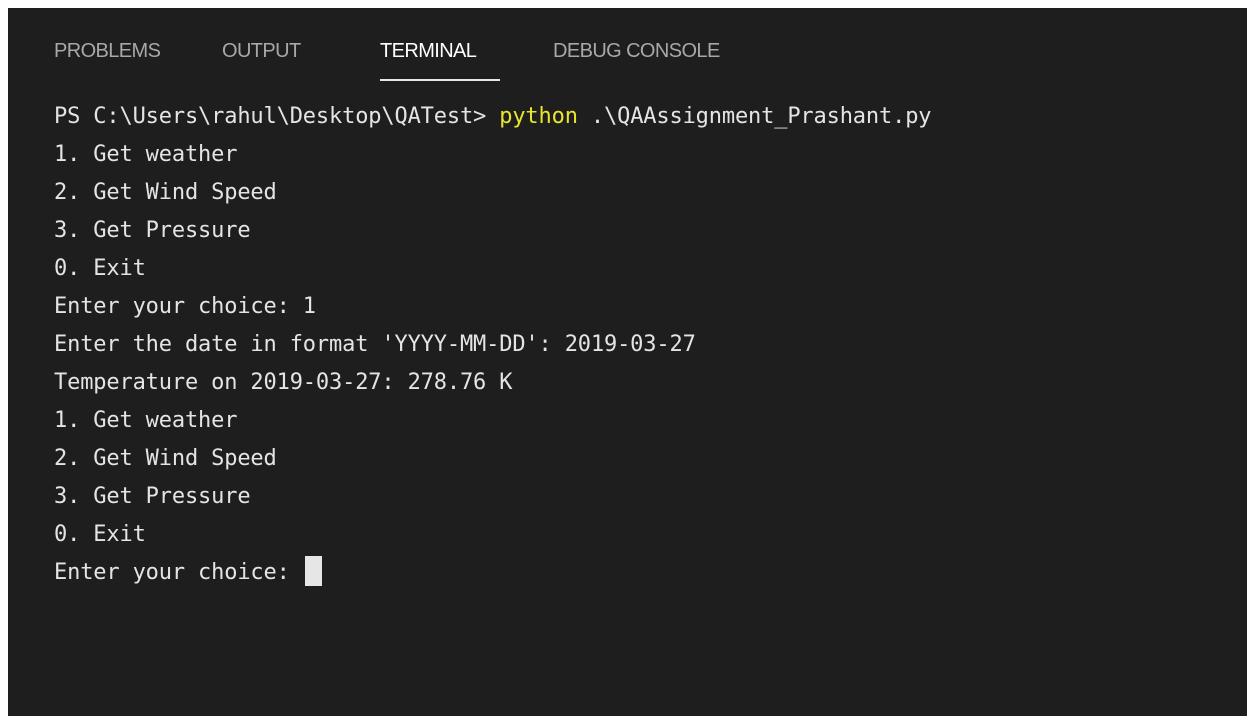 This screenshot has width=1247, height=716. I want to click on command-args: .\QAAssignment_Prashant.py, so click(754, 116).